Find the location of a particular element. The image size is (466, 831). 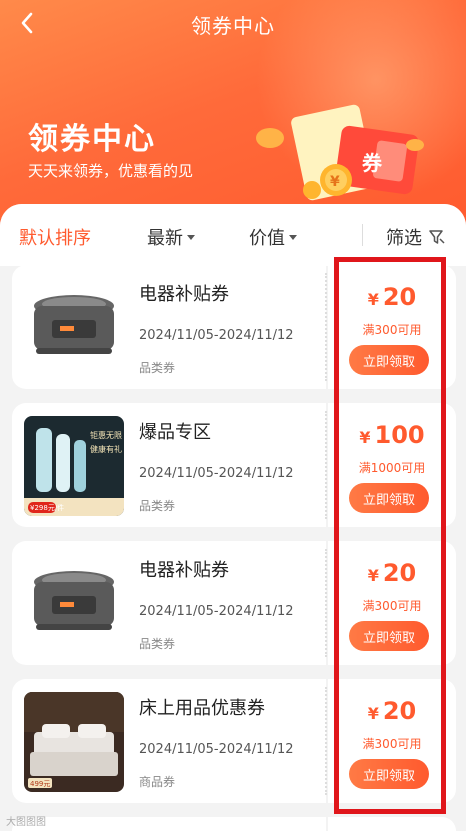

coupon-card-partial is located at coordinates (234, 824).